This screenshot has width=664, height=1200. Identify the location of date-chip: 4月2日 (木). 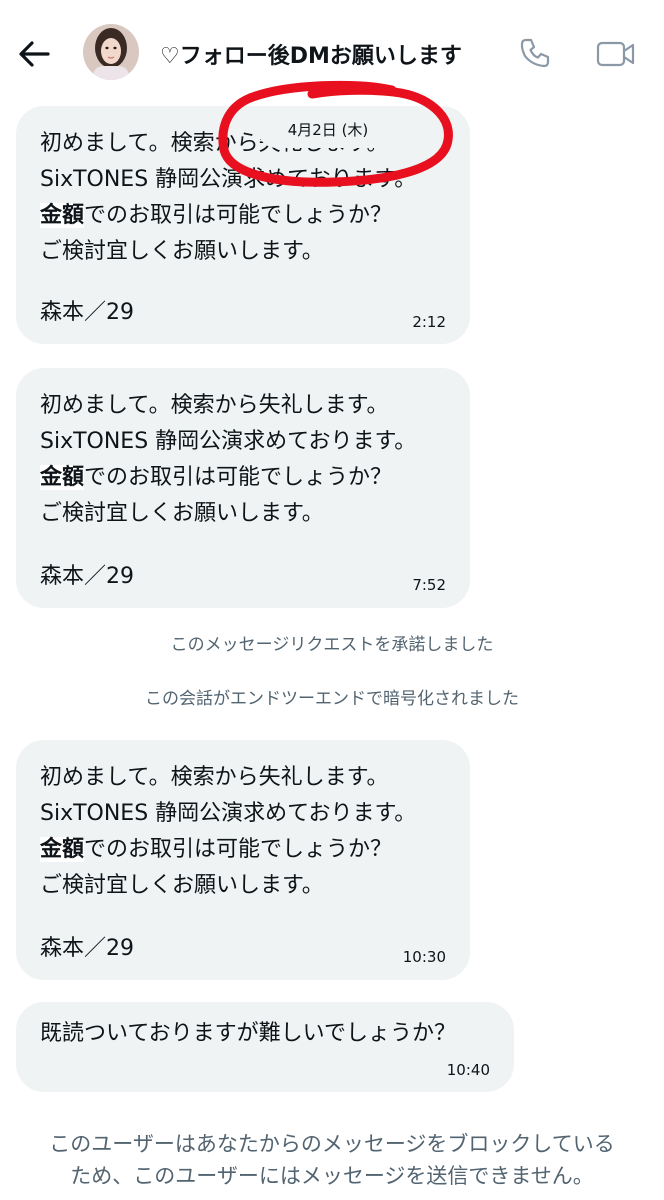
(328, 130).